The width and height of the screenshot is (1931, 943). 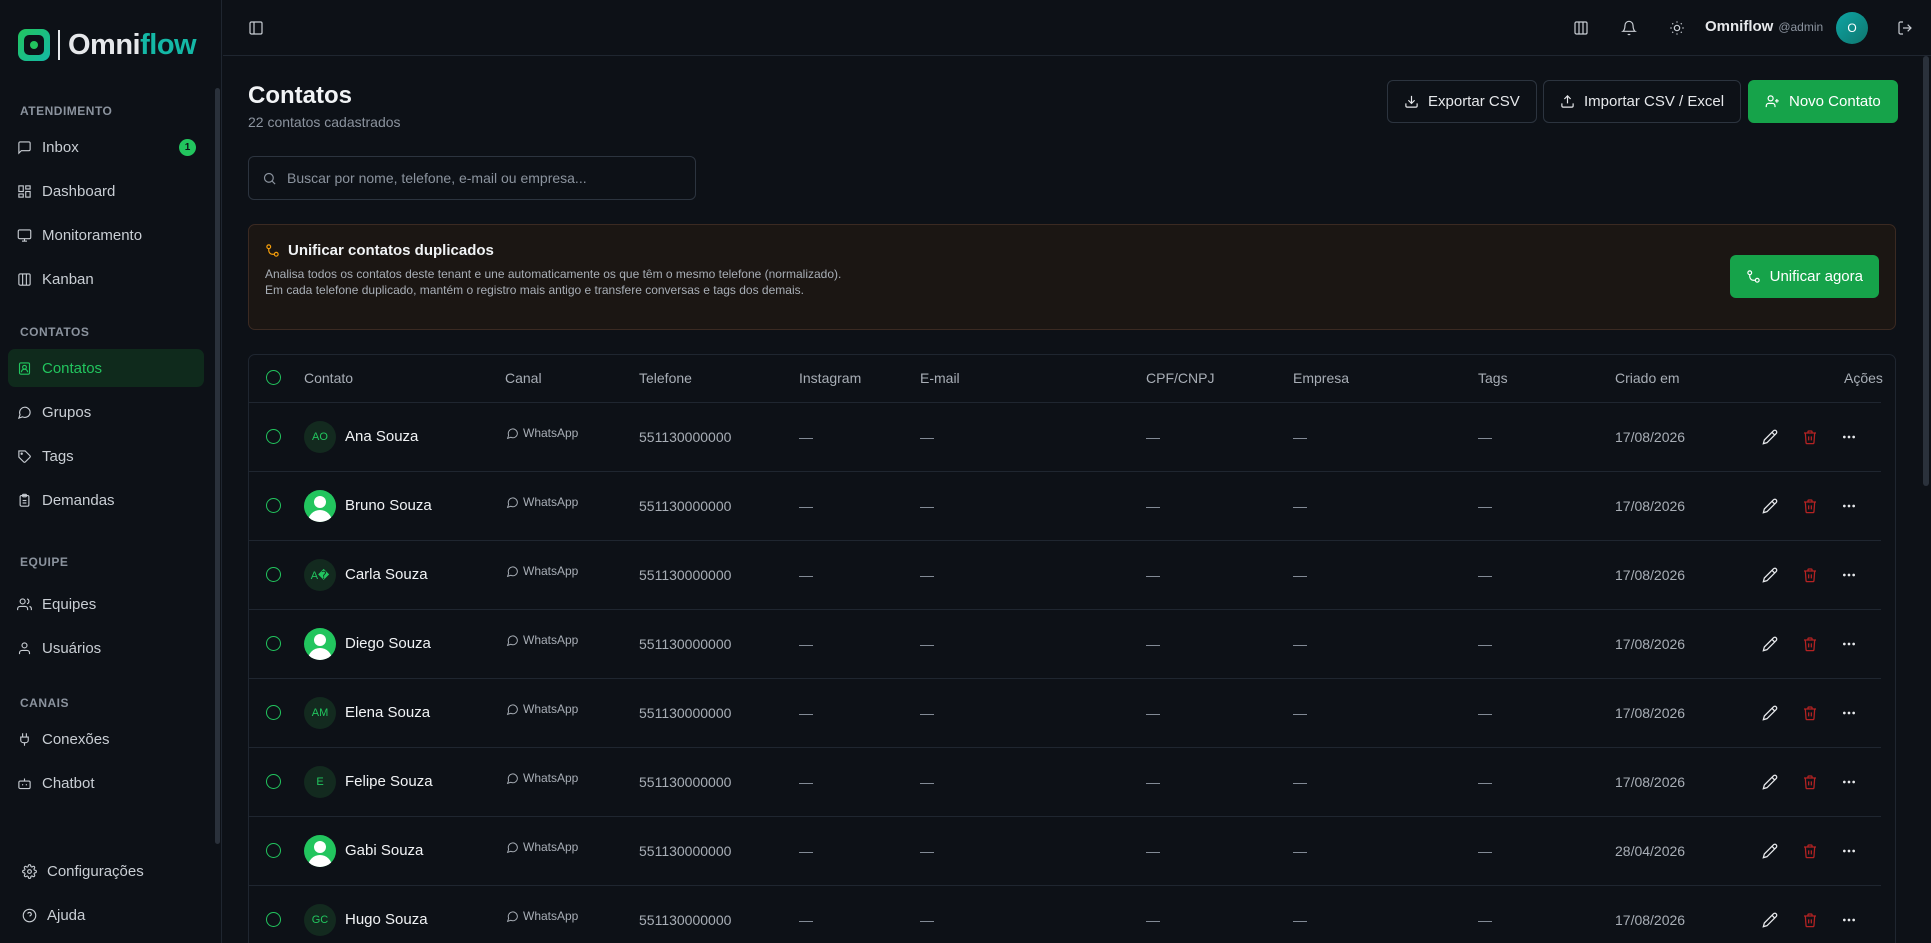 I want to click on avatar: GC, so click(x=320, y=920).